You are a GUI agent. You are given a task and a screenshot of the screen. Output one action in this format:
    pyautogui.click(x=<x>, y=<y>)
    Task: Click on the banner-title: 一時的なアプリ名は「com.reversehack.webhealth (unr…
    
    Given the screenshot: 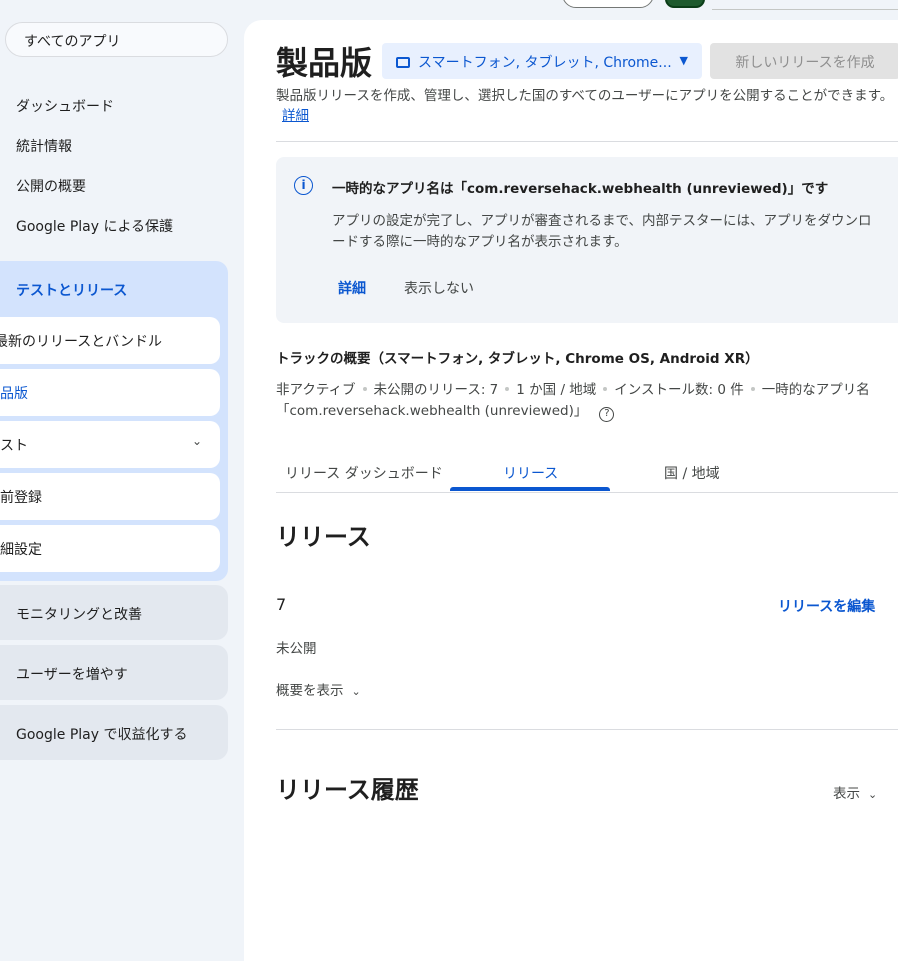 What is the action you would take?
    pyautogui.click(x=580, y=189)
    